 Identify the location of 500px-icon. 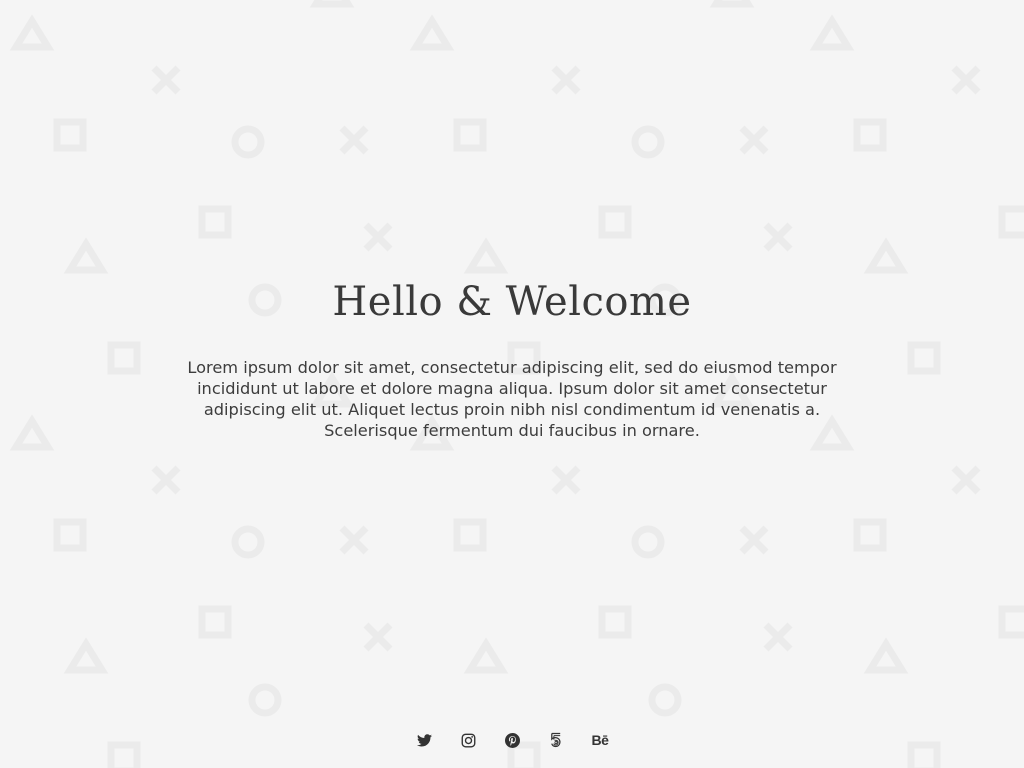
(556, 739).